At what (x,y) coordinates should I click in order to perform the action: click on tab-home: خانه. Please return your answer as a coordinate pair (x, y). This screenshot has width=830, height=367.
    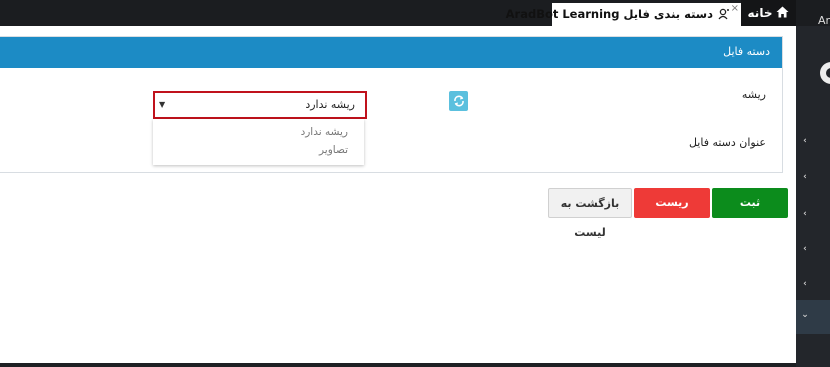
    Looking at the image, I should click on (768, 13).